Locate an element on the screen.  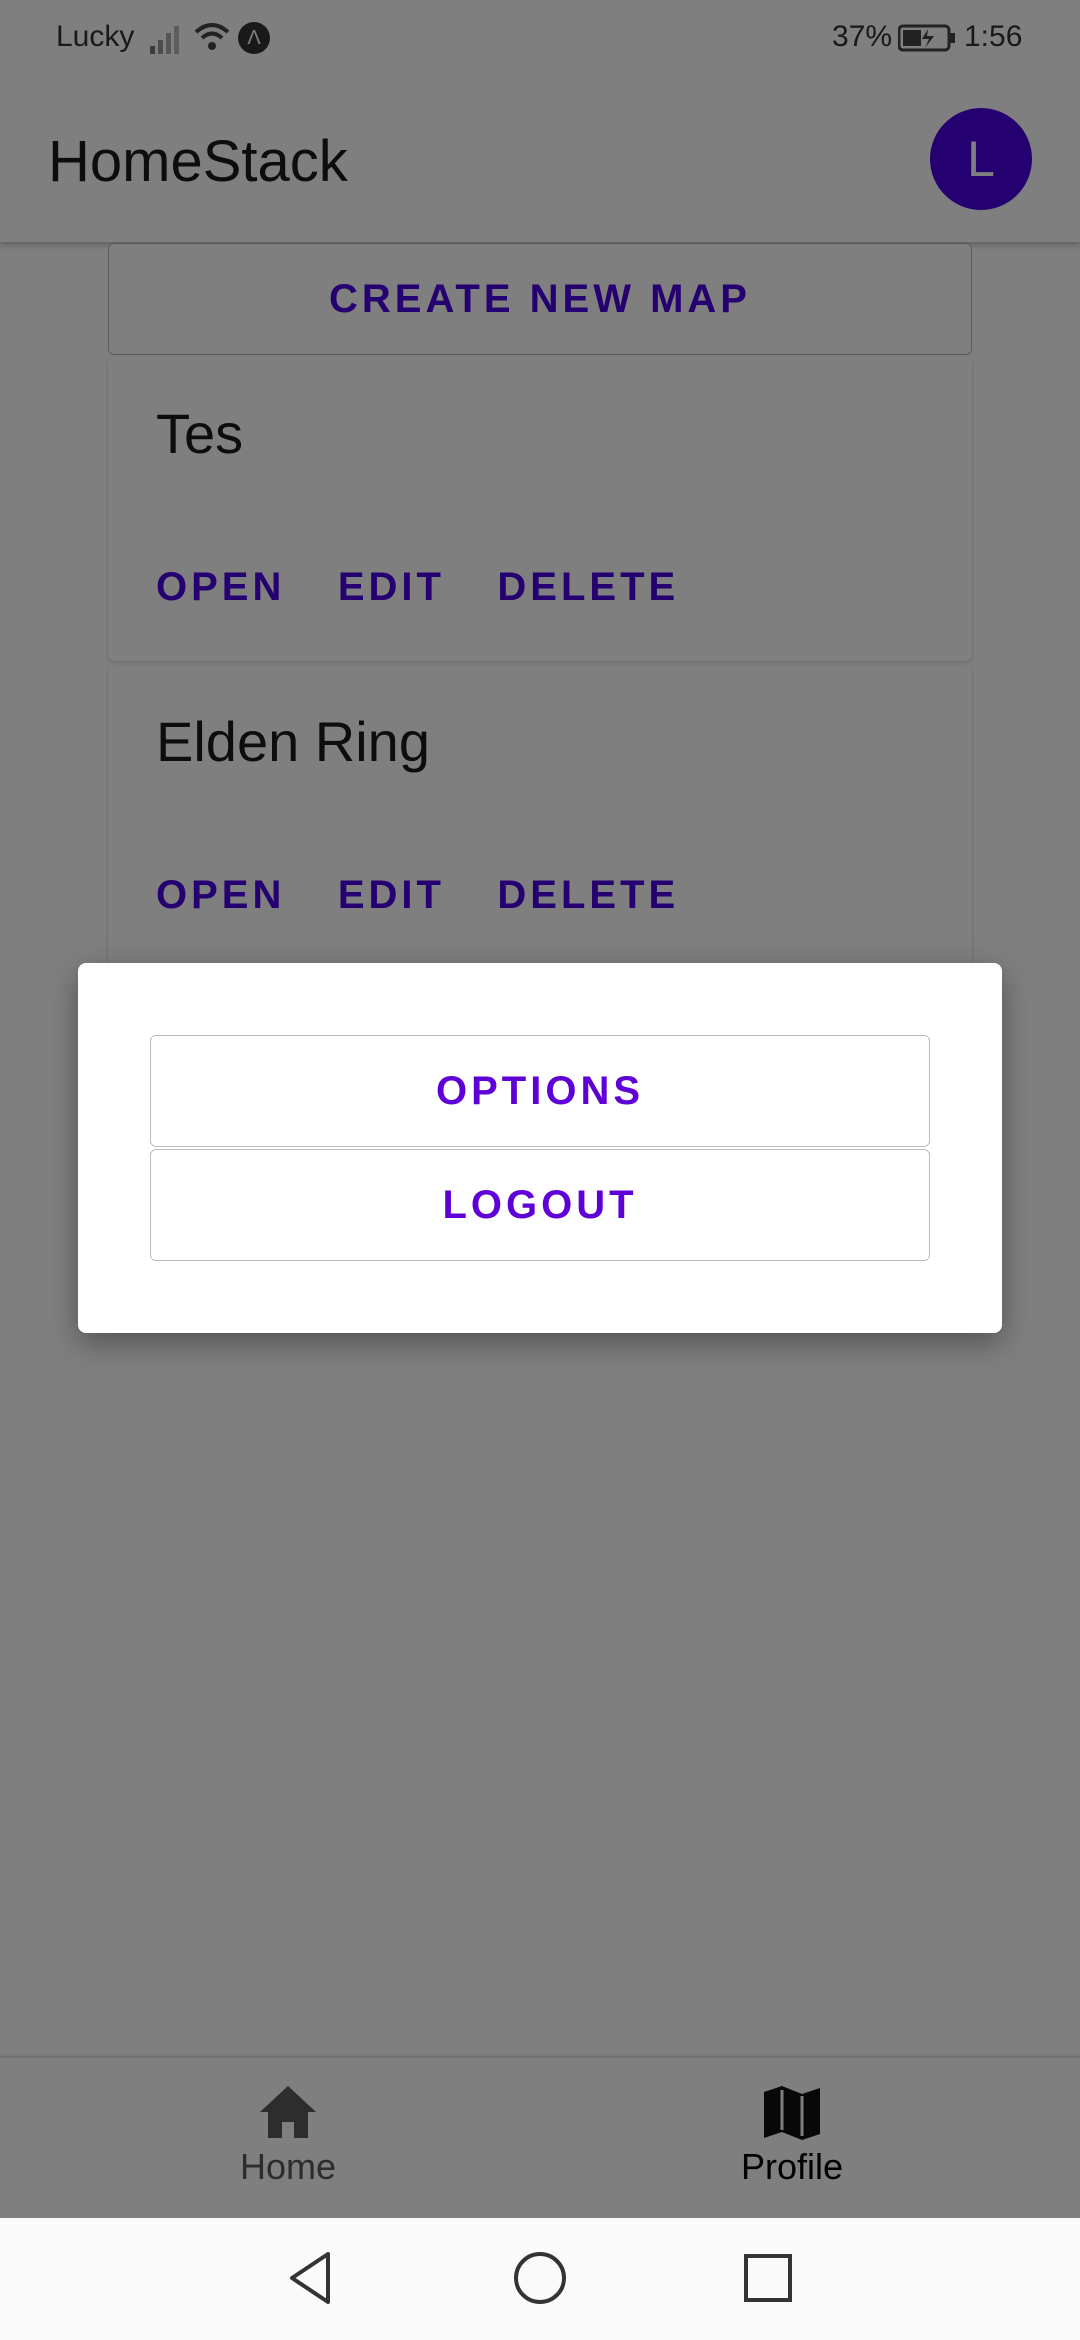
home-circle-icon is located at coordinates (540, 2278).